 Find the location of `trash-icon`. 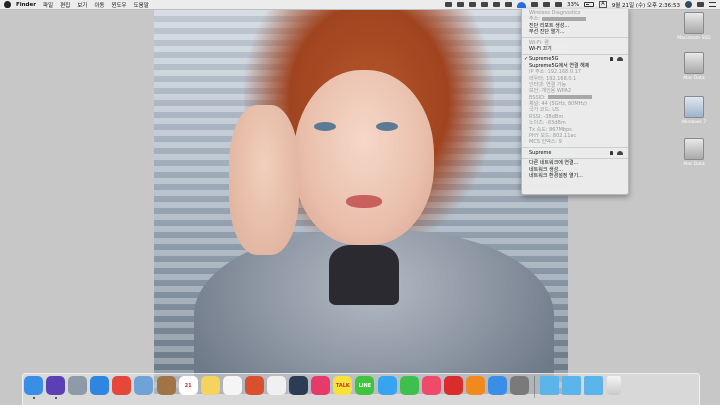

trash-icon is located at coordinates (613, 385).